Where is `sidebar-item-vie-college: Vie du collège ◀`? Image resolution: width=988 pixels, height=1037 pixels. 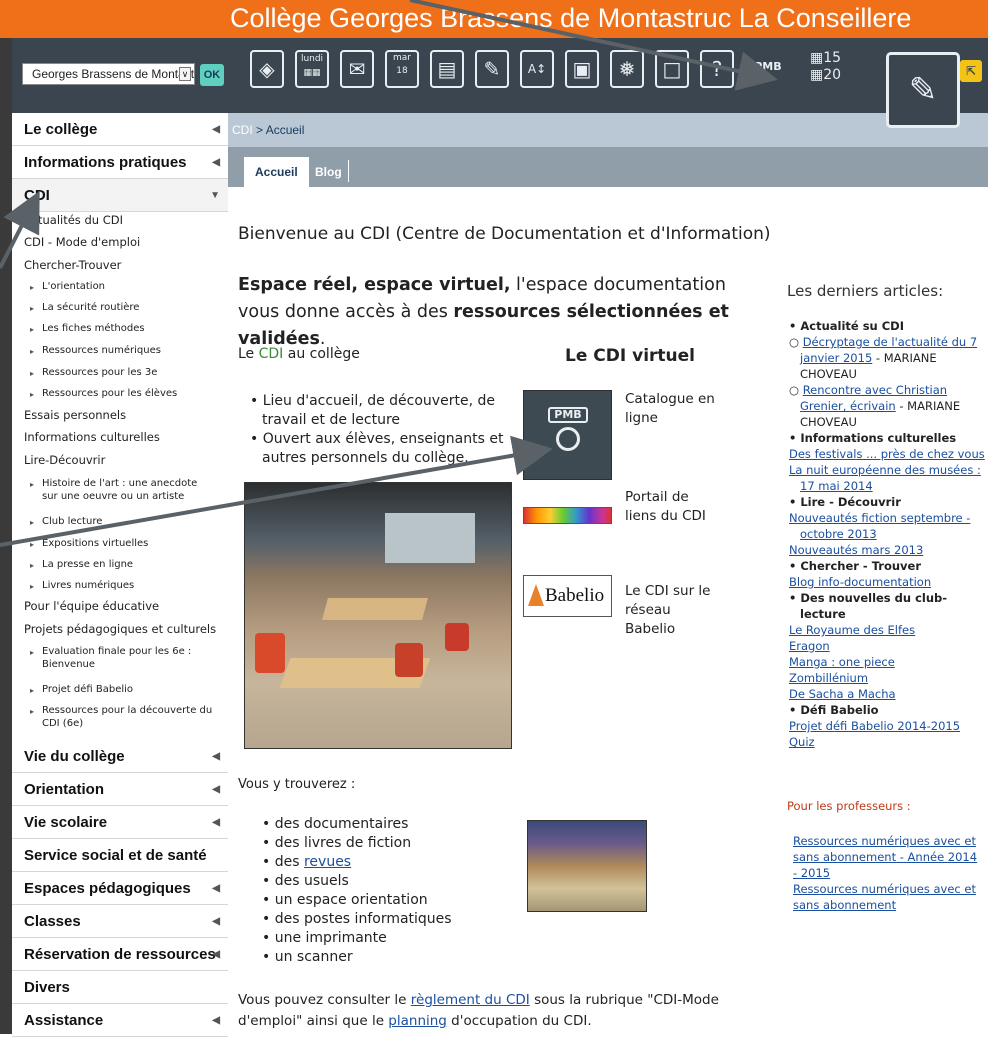
sidebar-item-vie-college: Vie du collège ◀ is located at coordinates (120, 756).